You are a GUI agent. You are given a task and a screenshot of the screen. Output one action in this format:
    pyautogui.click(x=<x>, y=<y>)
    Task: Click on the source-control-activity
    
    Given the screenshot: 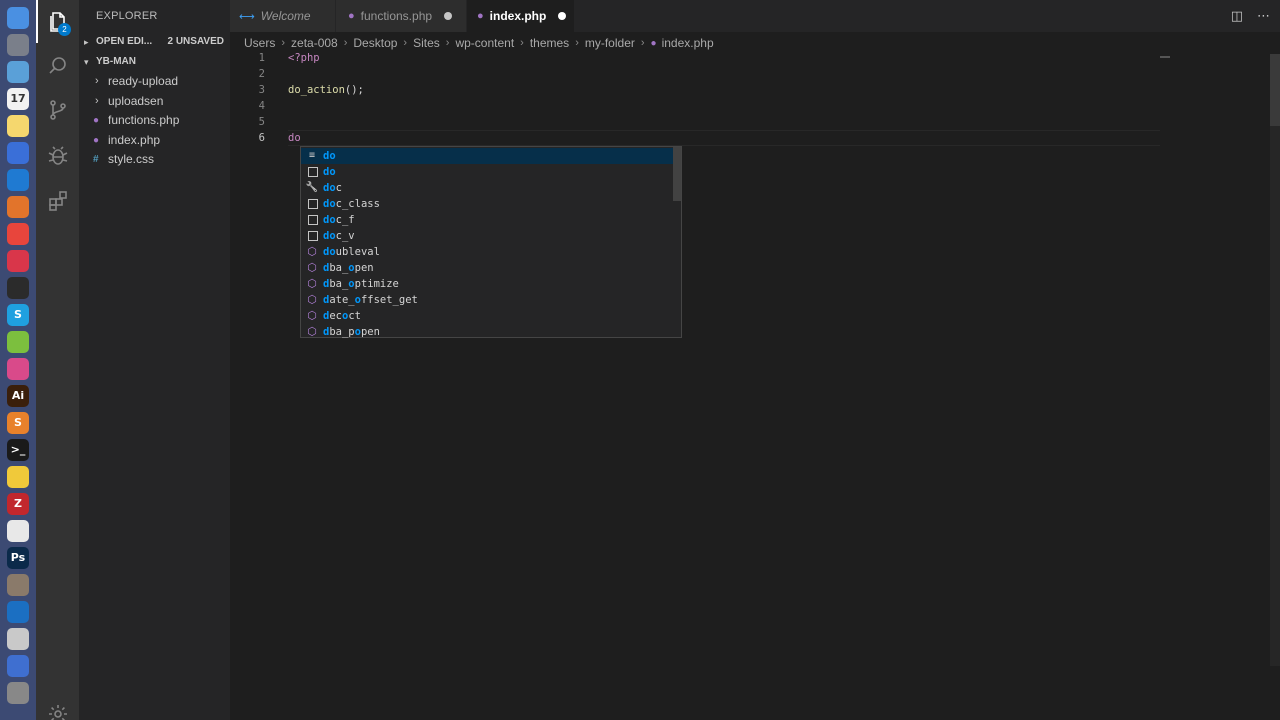 What is the action you would take?
    pyautogui.click(x=57, y=109)
    